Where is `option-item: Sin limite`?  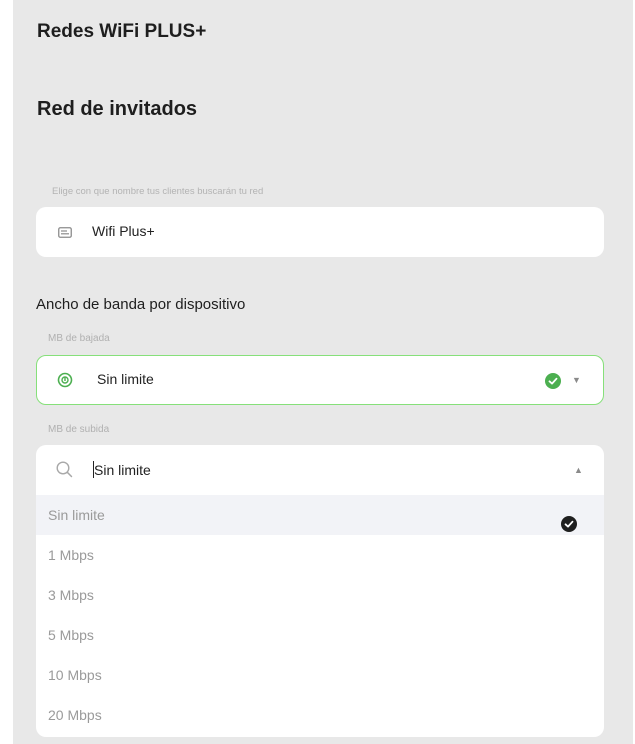 option-item: Sin limite is located at coordinates (320, 515).